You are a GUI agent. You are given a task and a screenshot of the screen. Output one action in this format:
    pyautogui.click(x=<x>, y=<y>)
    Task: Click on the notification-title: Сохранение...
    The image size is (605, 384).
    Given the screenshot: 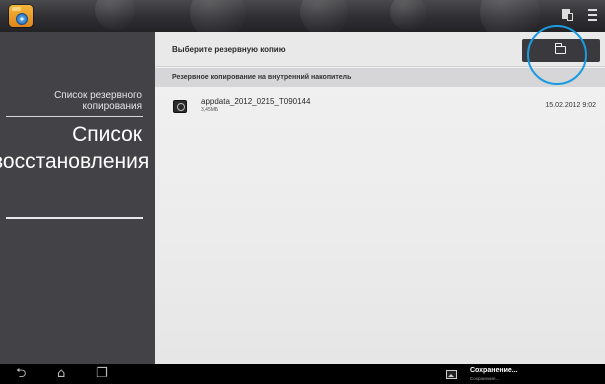 What is the action you would take?
    pyautogui.click(x=494, y=370)
    